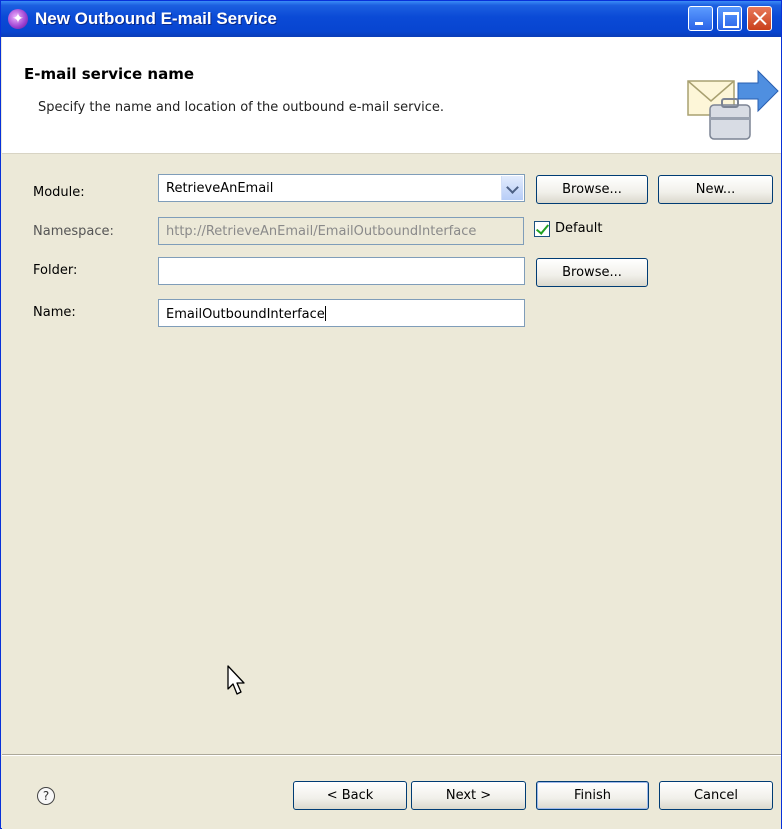  What do you see at coordinates (325, 313) in the screenshot?
I see `text-caret` at bounding box center [325, 313].